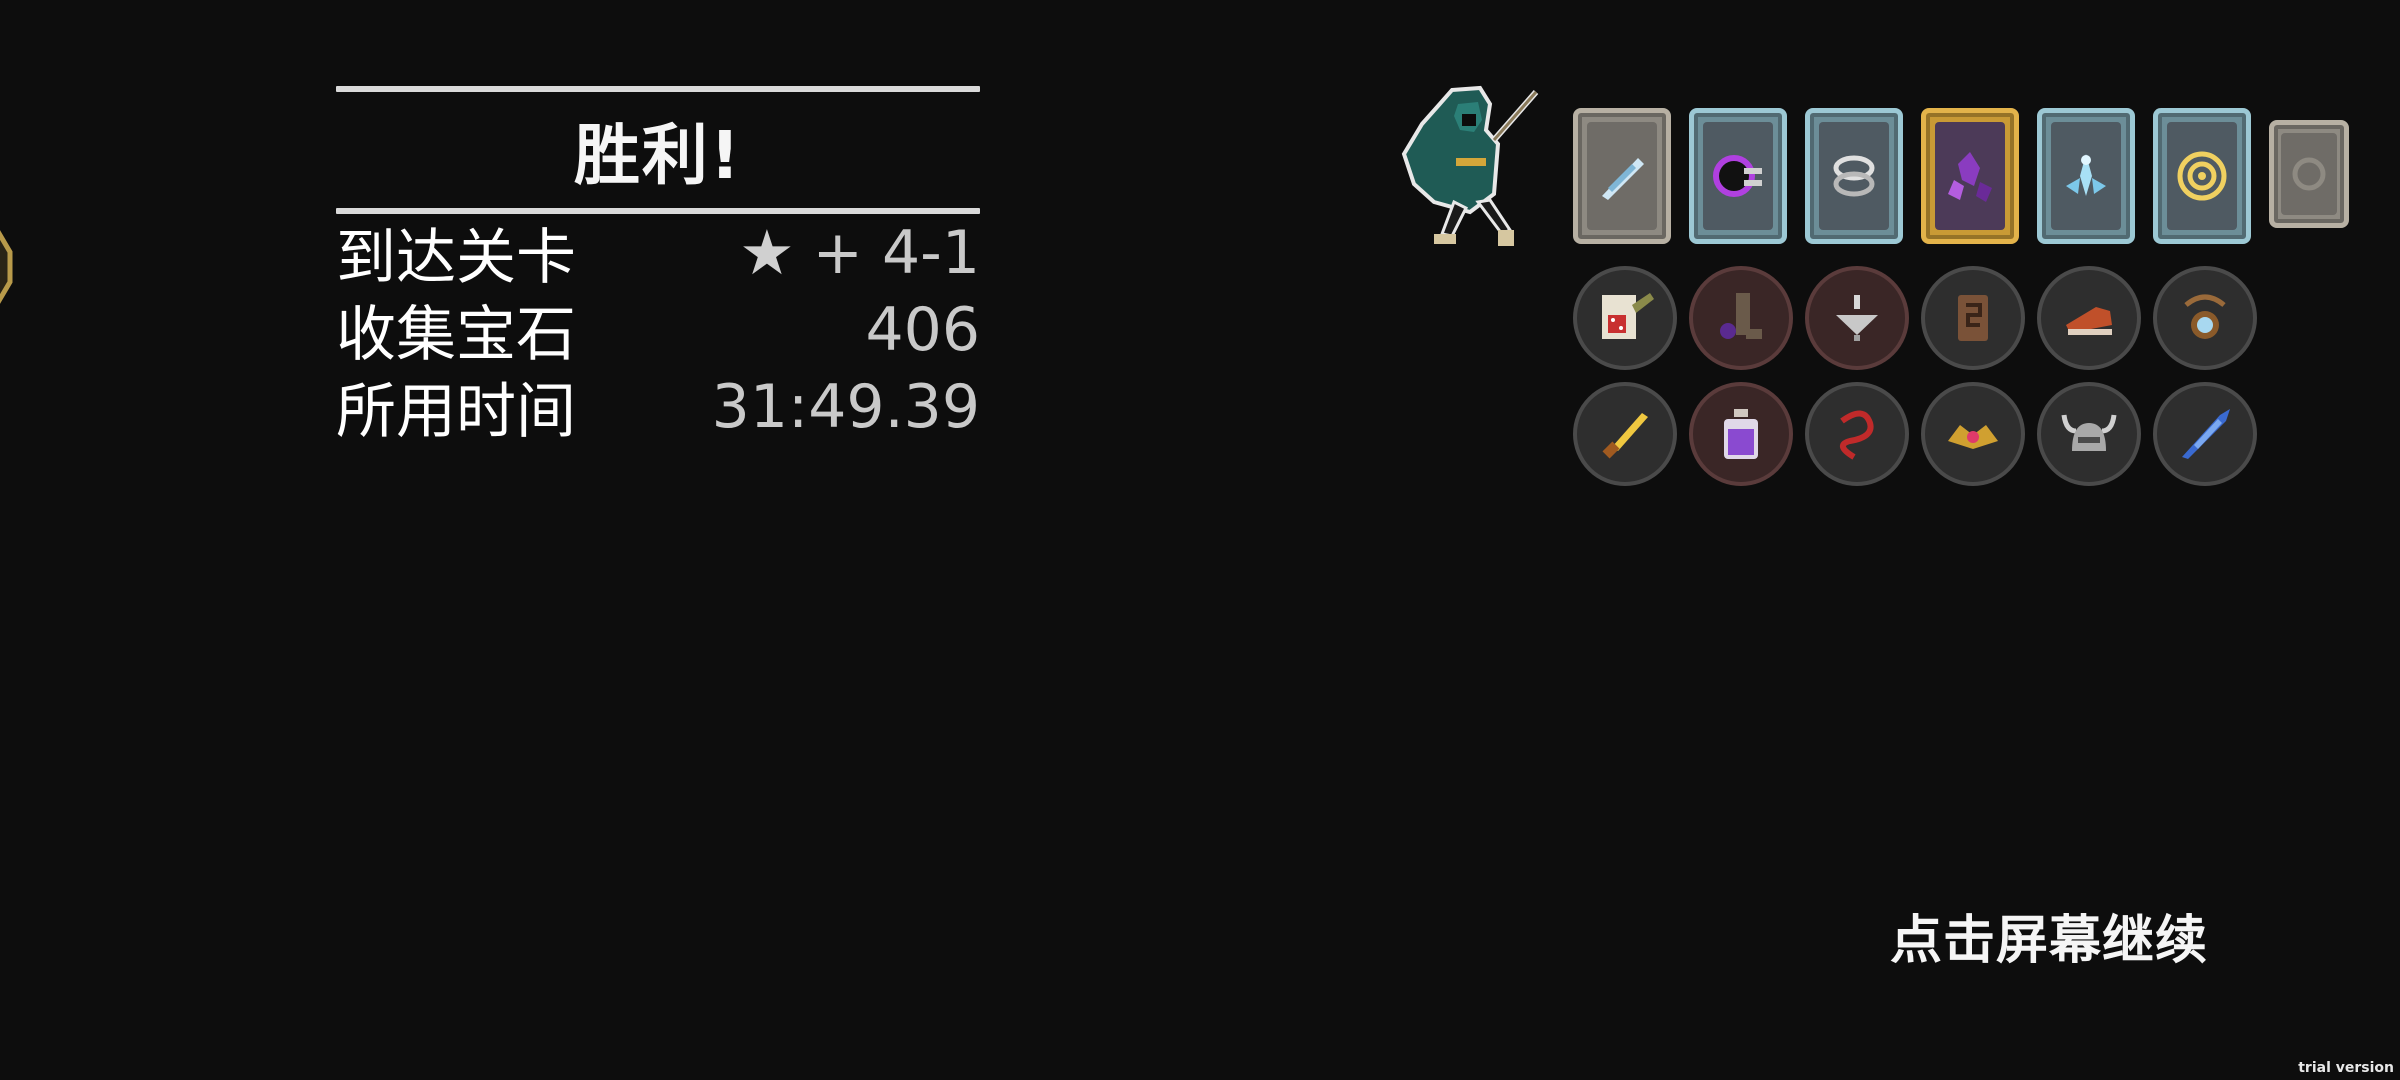 The image size is (2400, 1080). What do you see at coordinates (1915, 376) in the screenshot?
I see `collected-items-grid` at bounding box center [1915, 376].